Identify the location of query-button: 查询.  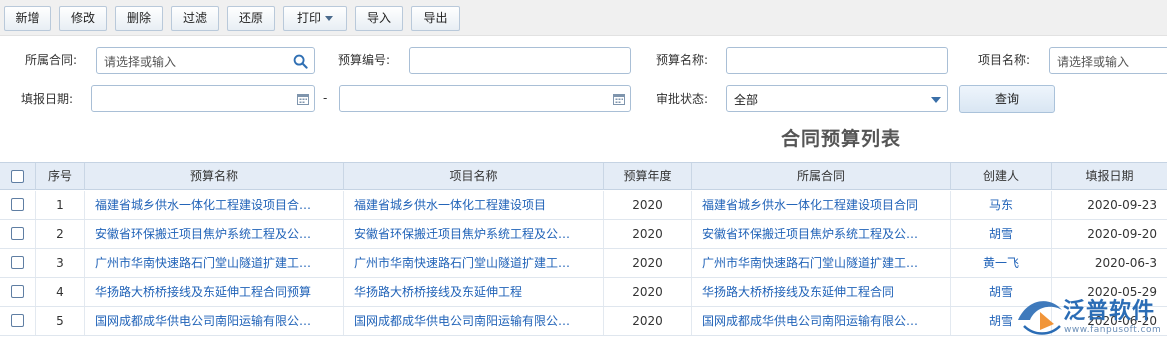
(1007, 99).